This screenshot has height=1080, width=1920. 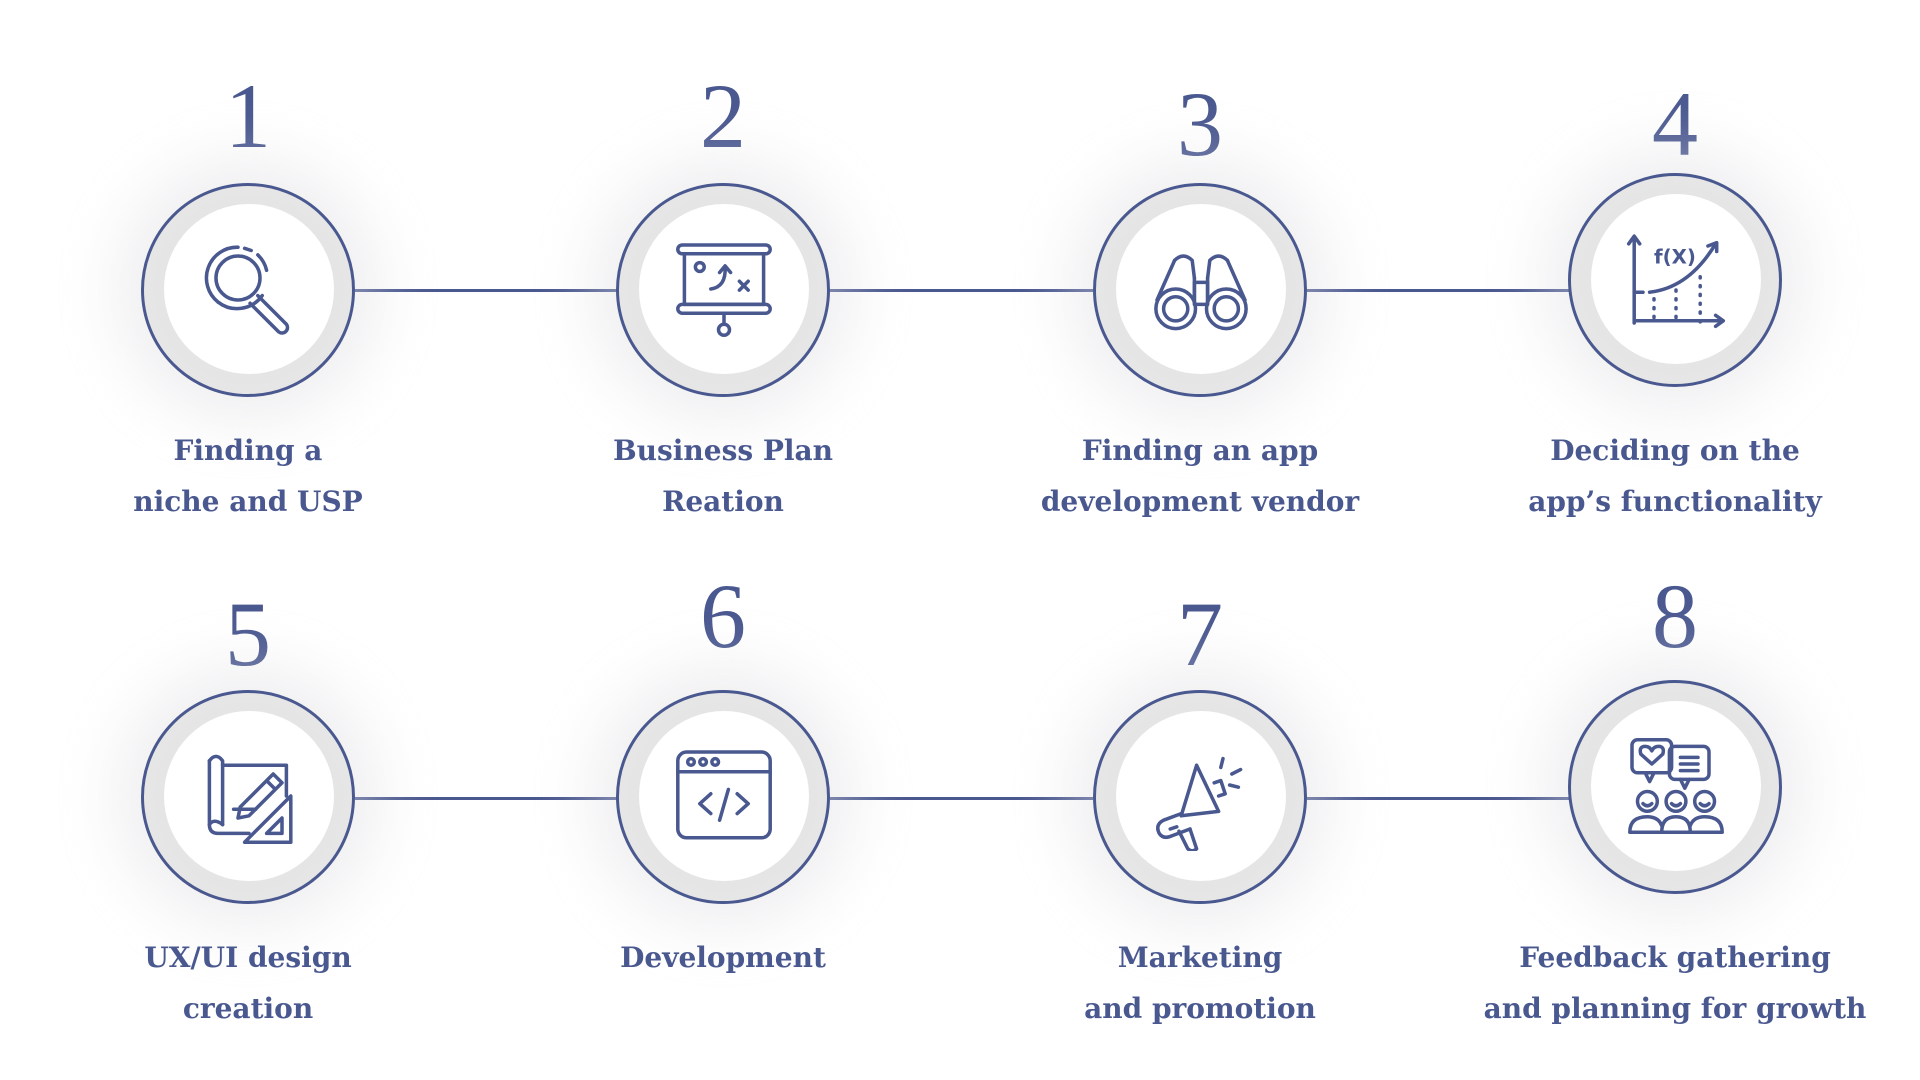 I want to click on code-window-icon, so click(x=724, y=795).